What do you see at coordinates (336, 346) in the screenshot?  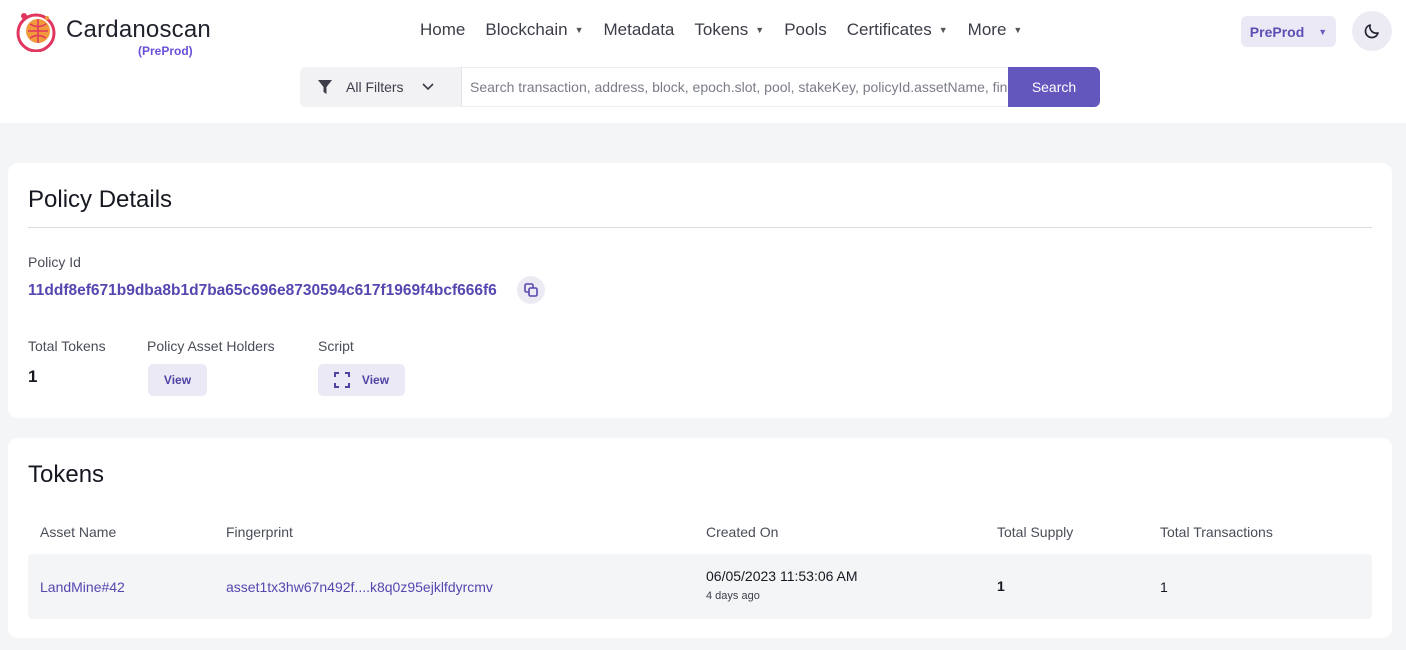 I see `script-label: Script` at bounding box center [336, 346].